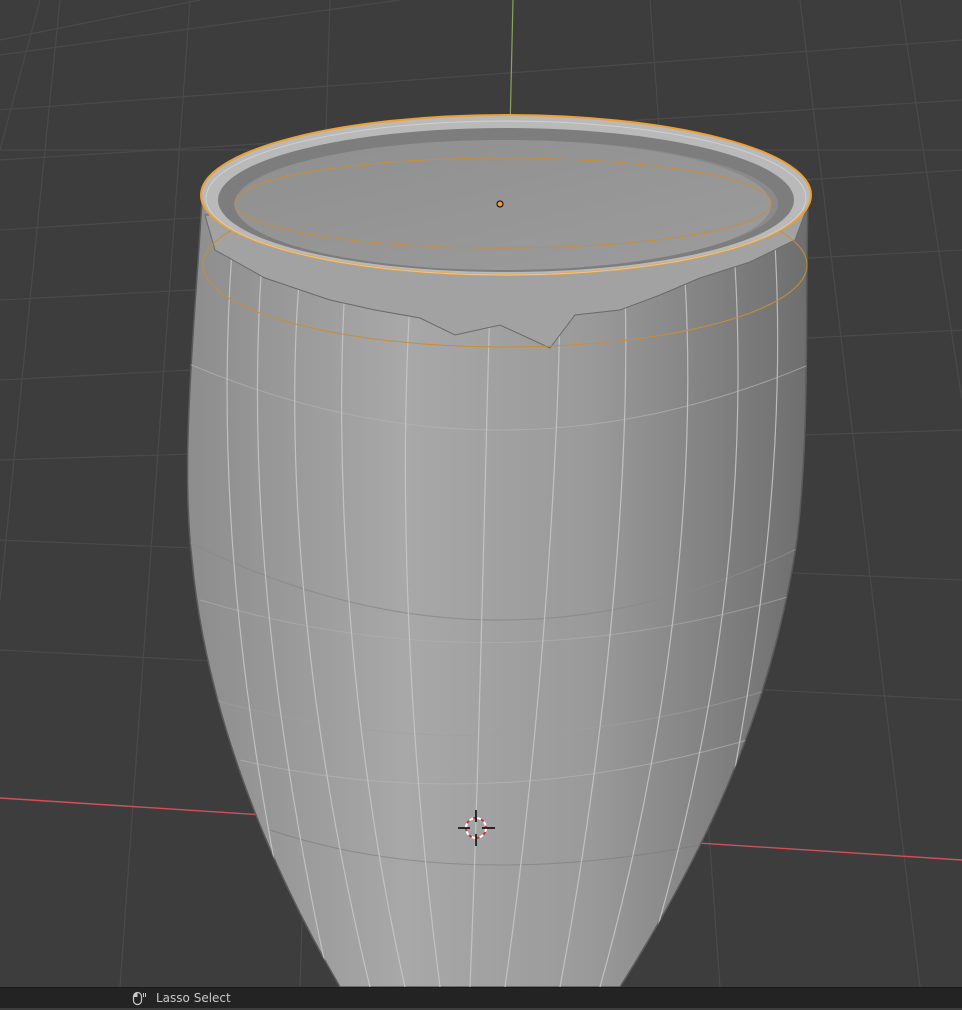 The width and height of the screenshot is (962, 1010). Describe the element at coordinates (193, 998) in the screenshot. I see `status-action-label: Lasso Select` at that location.